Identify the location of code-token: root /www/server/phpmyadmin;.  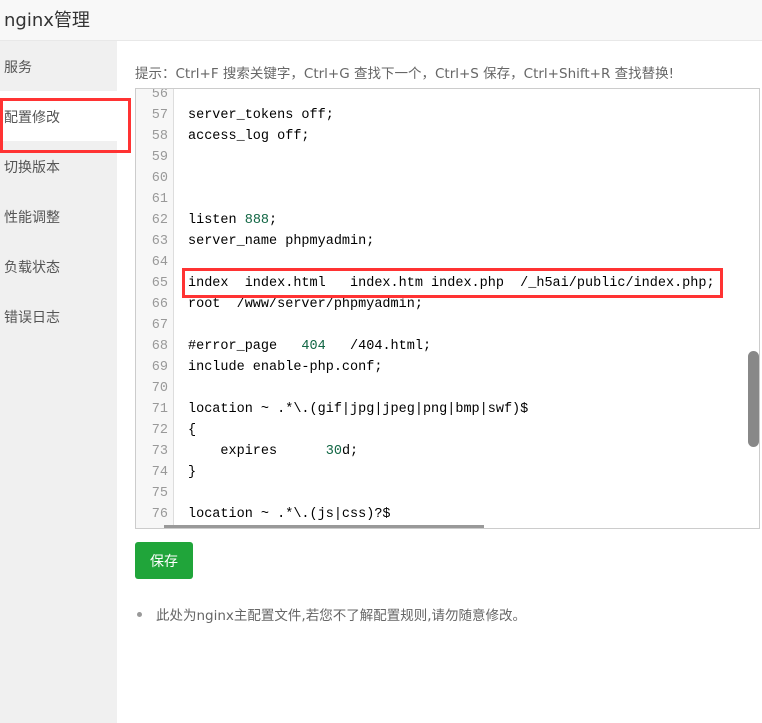
(305, 304).